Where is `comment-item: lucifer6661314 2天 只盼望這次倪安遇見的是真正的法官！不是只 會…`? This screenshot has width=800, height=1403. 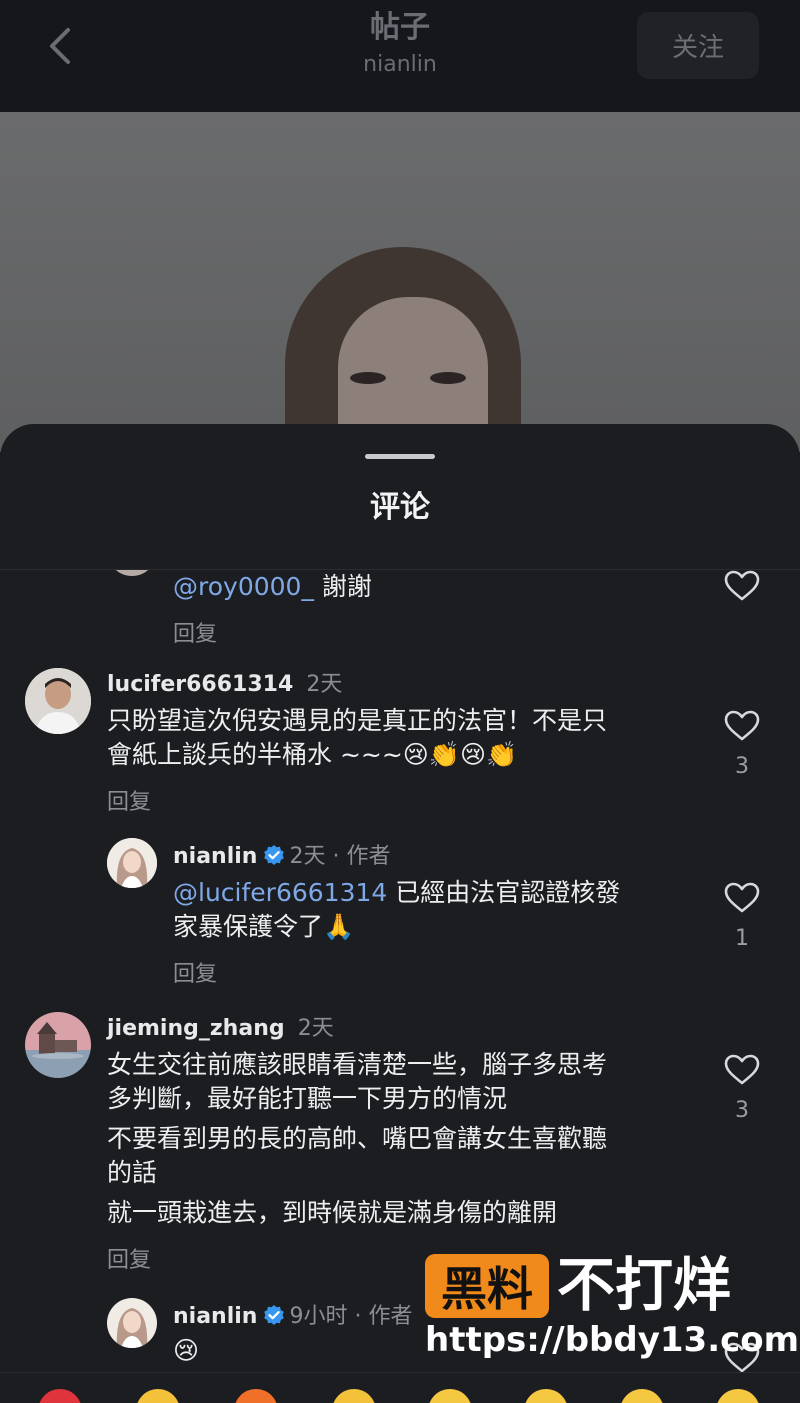
comment-item: lucifer6661314 2天 只盼望這次倪安遇見的是真正的法官！不是只 會… is located at coordinates (400, 741).